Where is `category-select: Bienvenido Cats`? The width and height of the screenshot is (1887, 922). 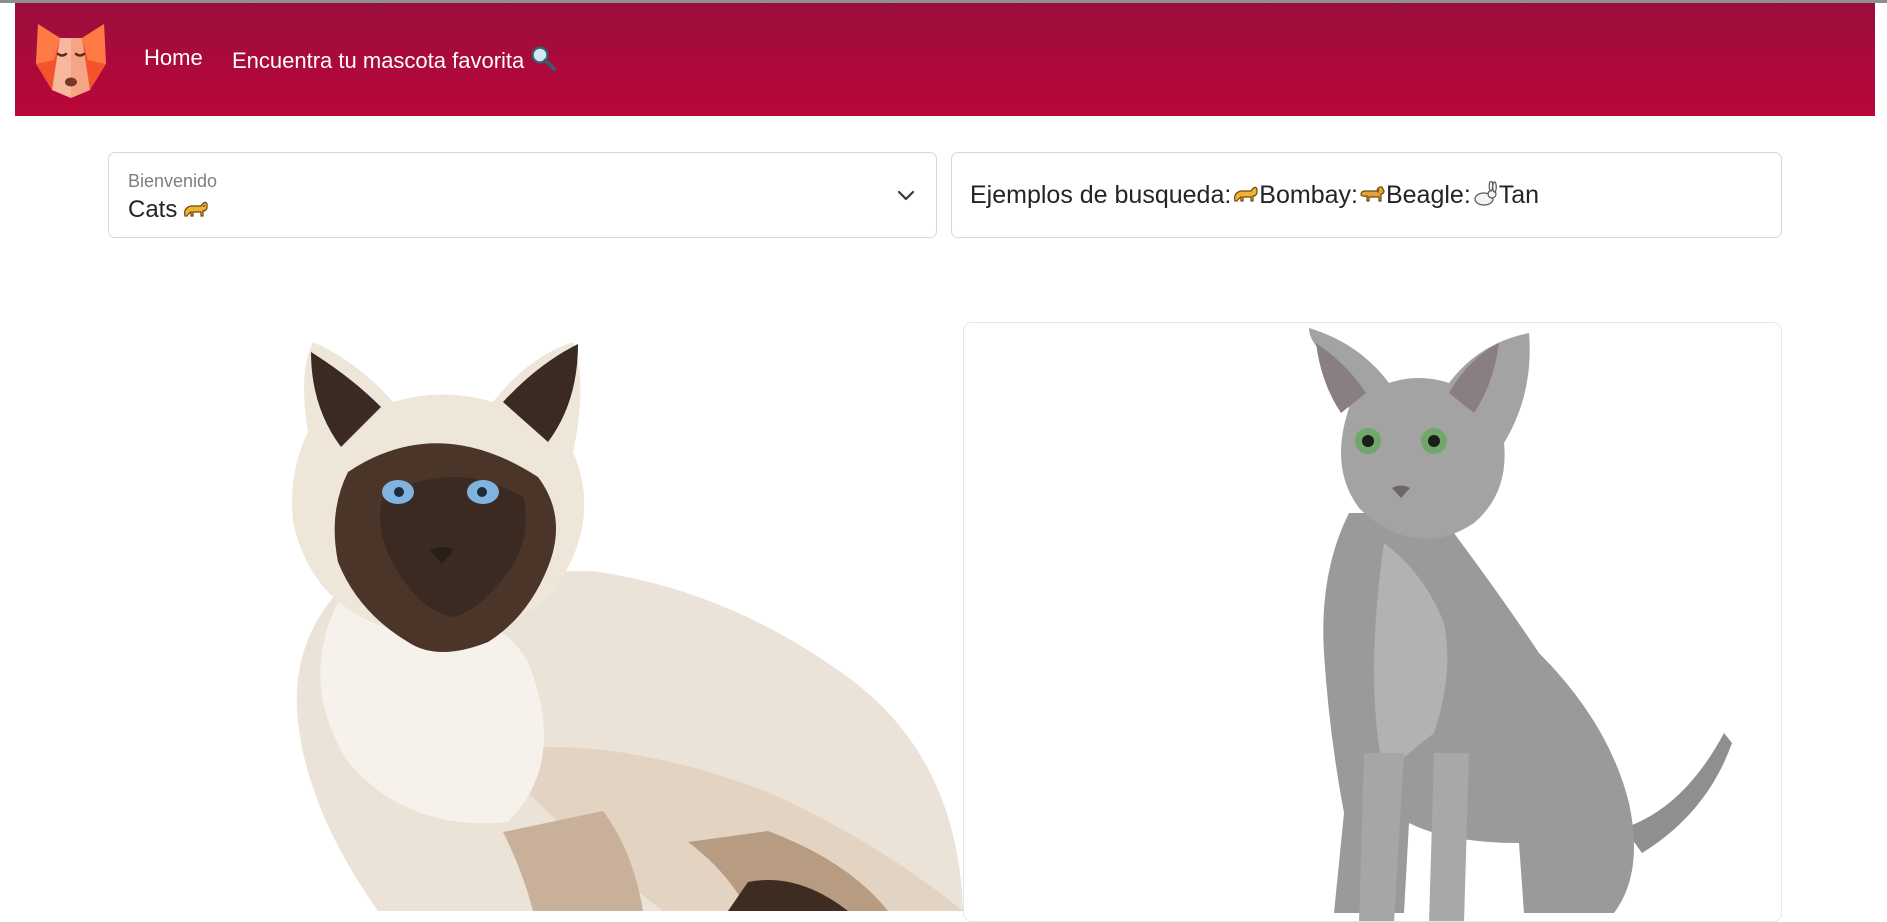 category-select: Bienvenido Cats is located at coordinates (522, 195).